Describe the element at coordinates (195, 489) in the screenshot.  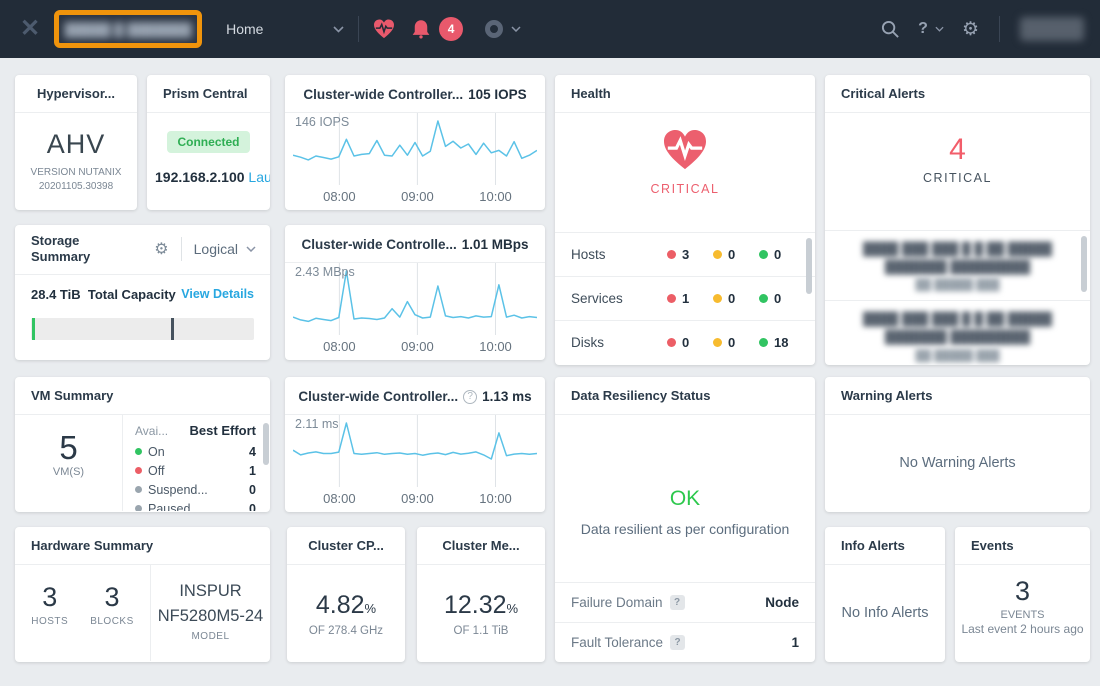
I see `vm-state-row: Suspend... 0` at that location.